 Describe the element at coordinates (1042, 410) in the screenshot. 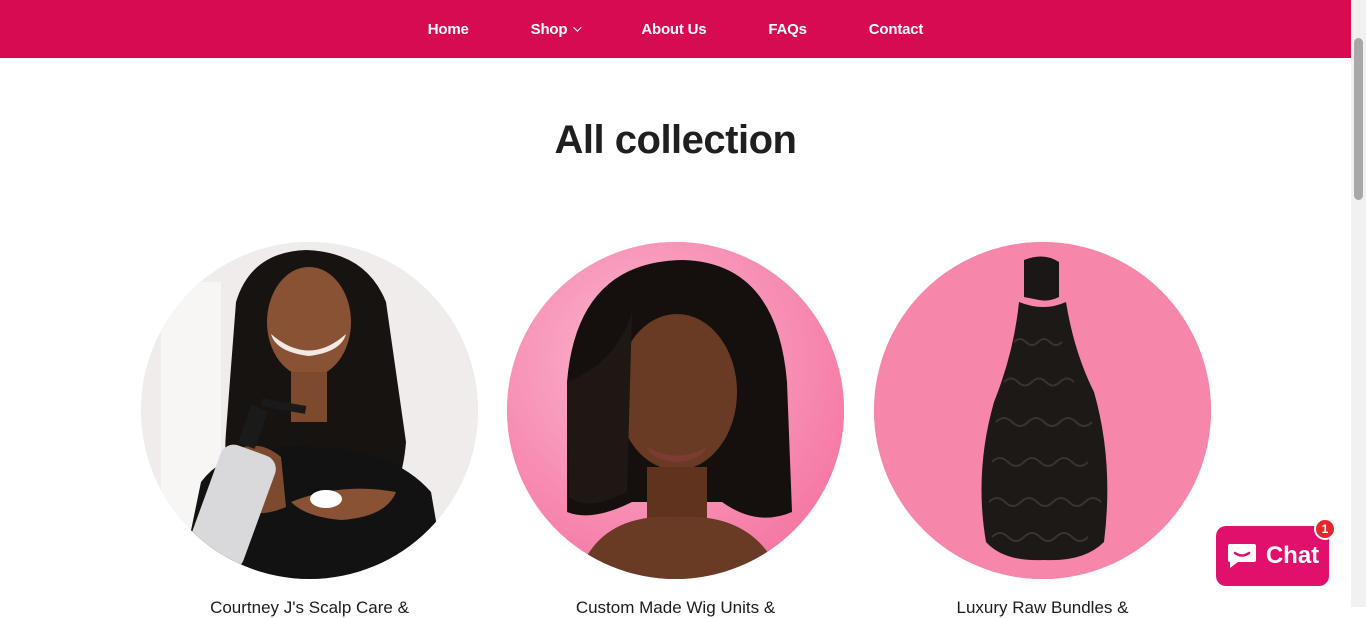

I see `collection-image-raw-bundles` at that location.